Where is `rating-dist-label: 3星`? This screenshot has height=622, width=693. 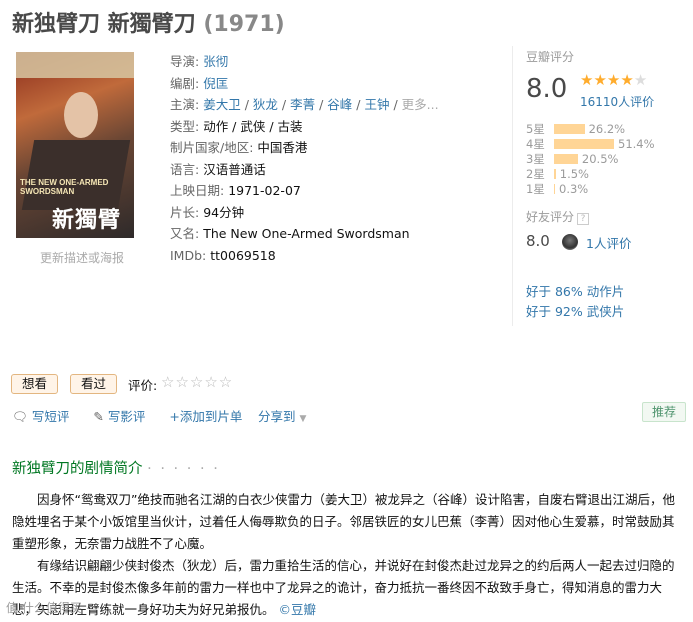
rating-dist-label: 3星 is located at coordinates (535, 158).